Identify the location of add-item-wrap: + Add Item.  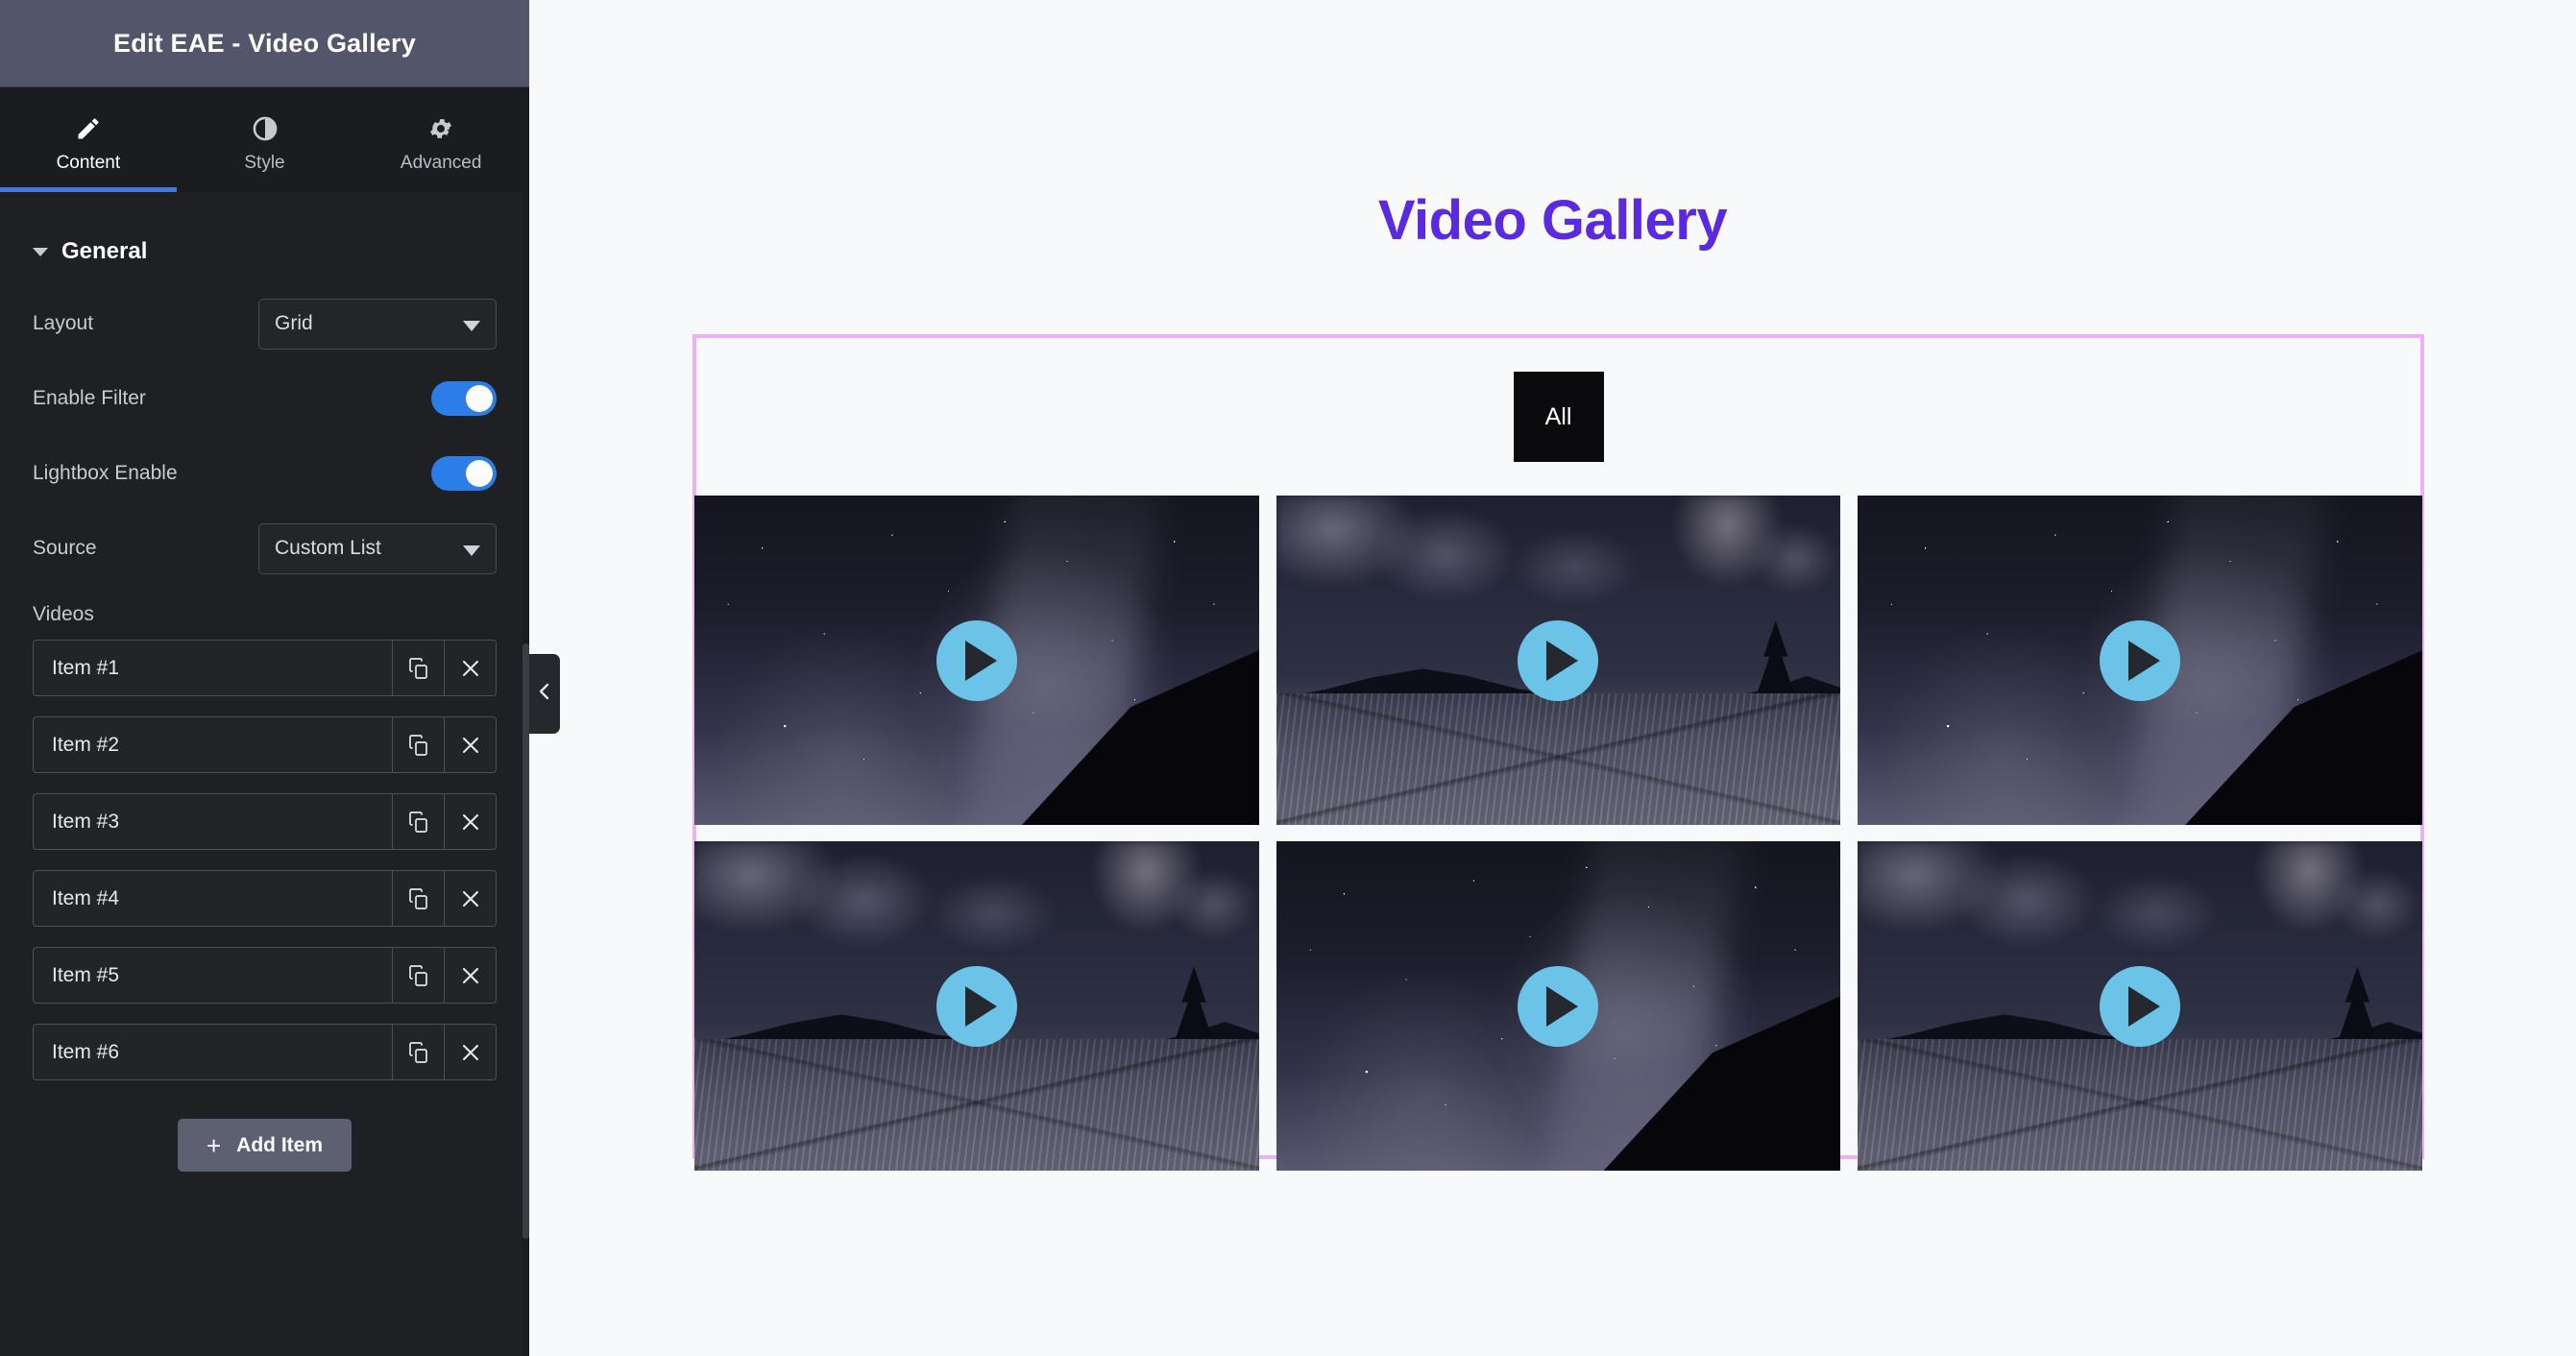
(265, 1136).